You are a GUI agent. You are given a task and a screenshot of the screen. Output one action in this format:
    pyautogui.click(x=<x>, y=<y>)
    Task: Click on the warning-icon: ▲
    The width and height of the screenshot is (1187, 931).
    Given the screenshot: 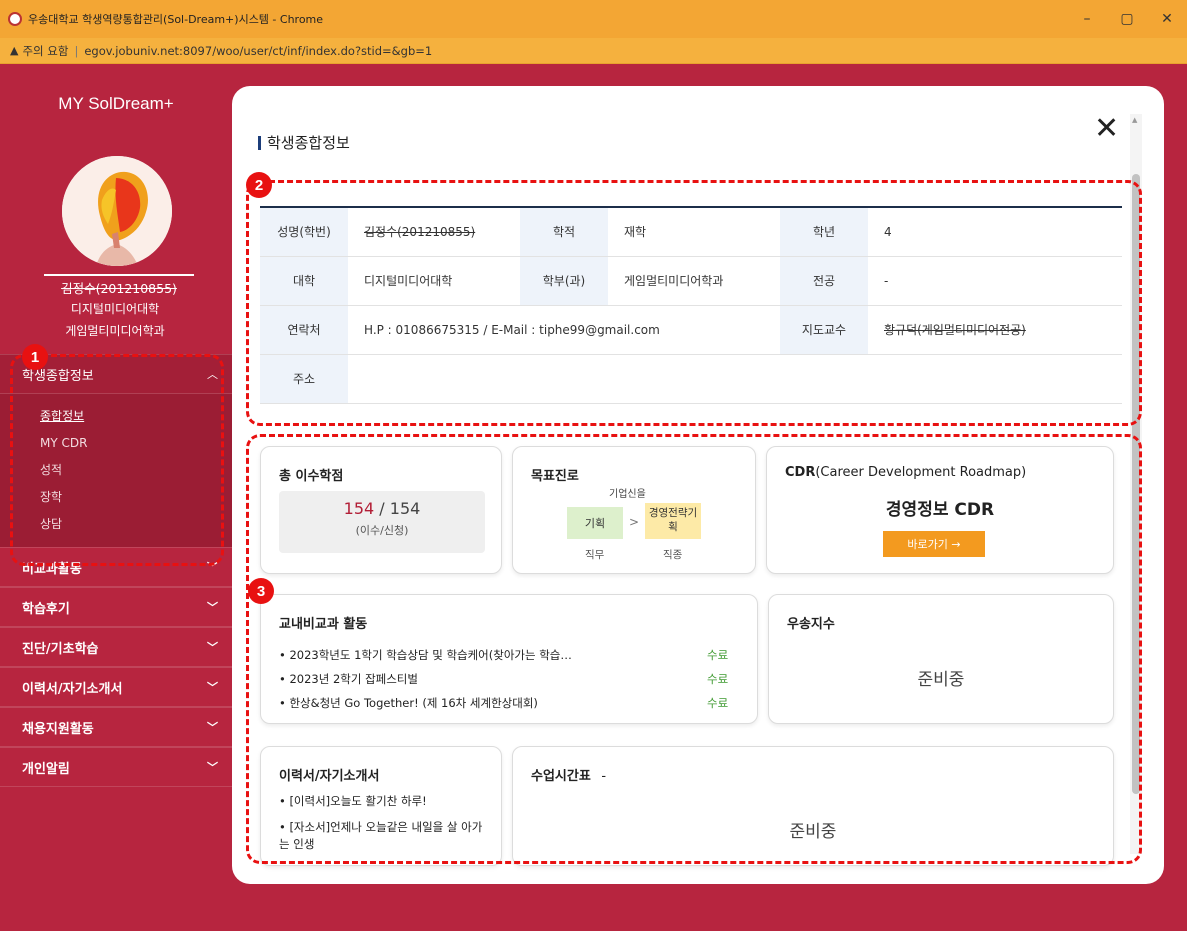 What is the action you would take?
    pyautogui.click(x=14, y=50)
    